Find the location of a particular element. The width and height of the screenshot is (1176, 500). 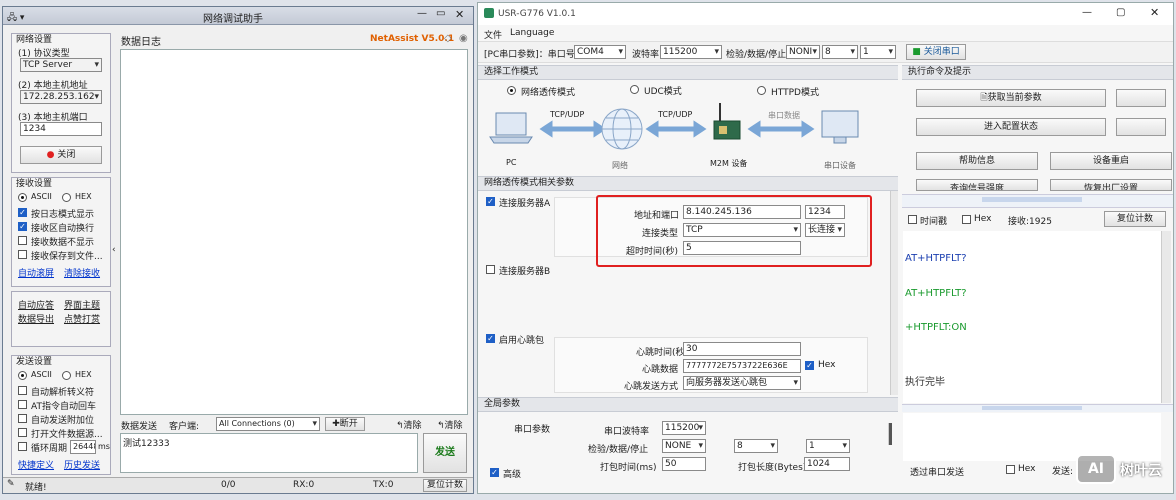

conn-mode-select: 长连接 is located at coordinates (825, 230).